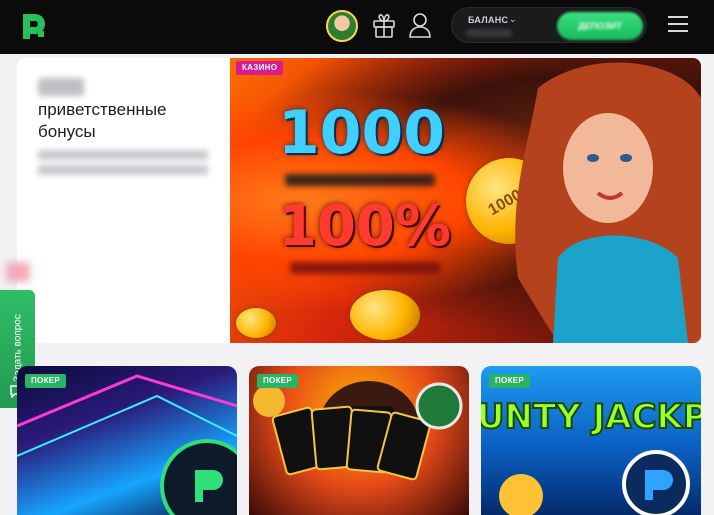 Image resolution: width=714 pixels, height=515 pixels. Describe the element at coordinates (591, 455) in the screenshot. I see `game-card-art: BOUNTY JACKPOT` at that location.